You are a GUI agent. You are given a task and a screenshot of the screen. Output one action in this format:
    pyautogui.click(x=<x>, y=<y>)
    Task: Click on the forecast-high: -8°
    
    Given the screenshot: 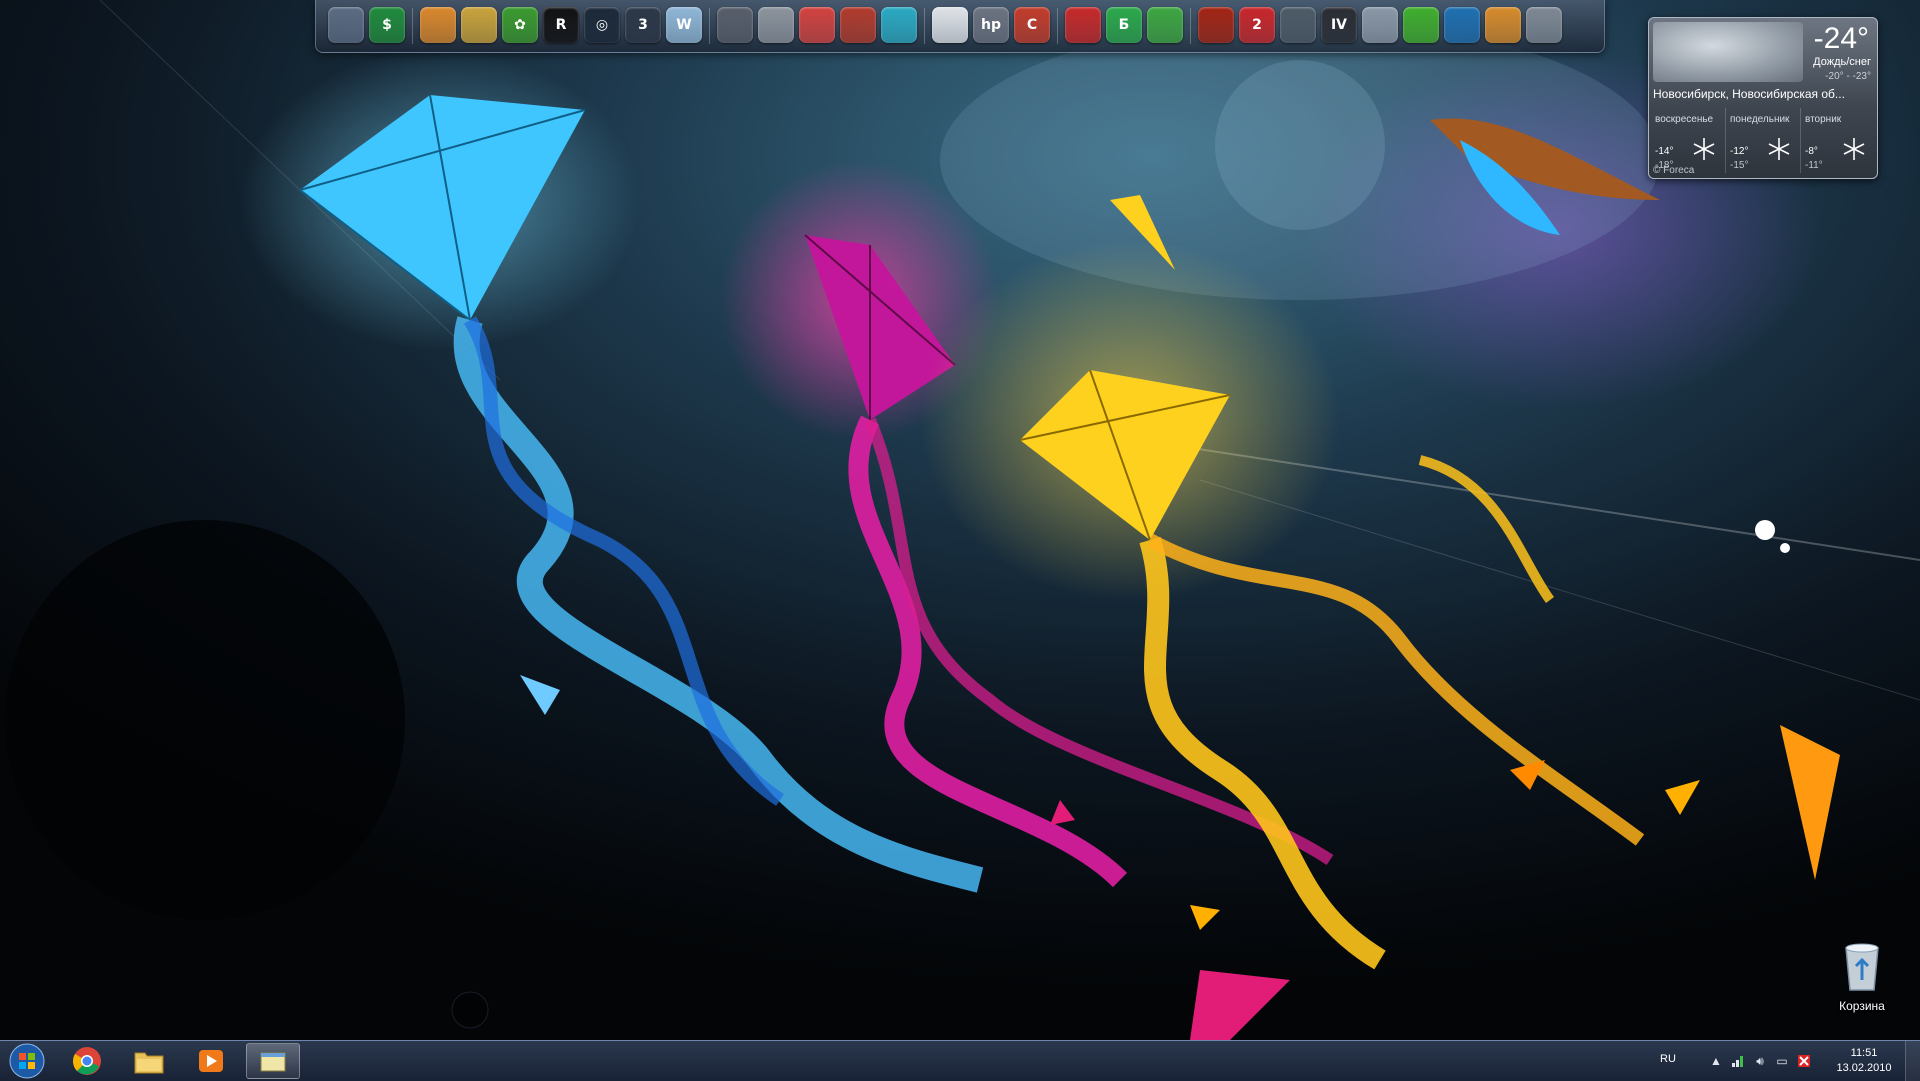 What is the action you would take?
    pyautogui.click(x=1811, y=151)
    